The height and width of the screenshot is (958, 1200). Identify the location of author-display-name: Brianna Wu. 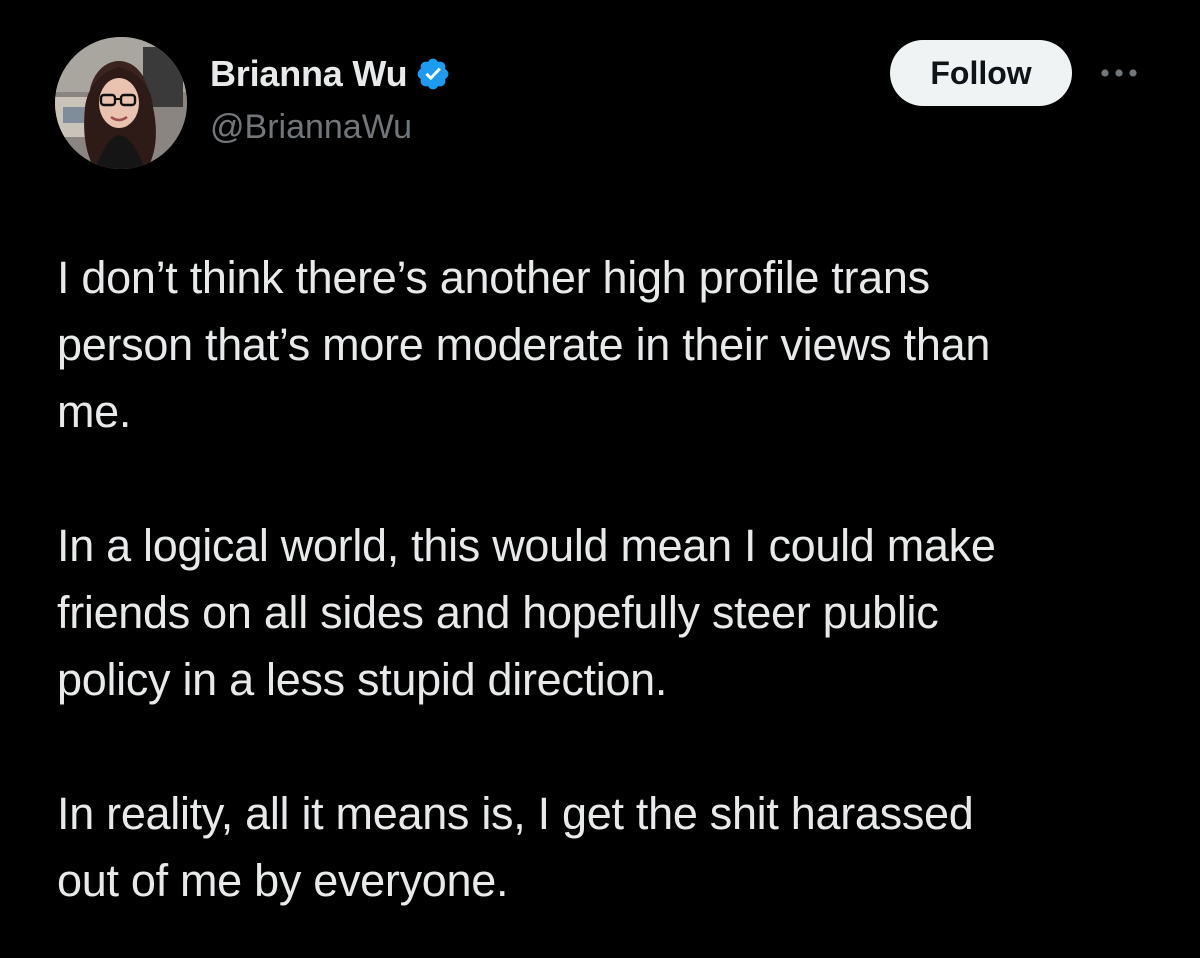
(309, 74).